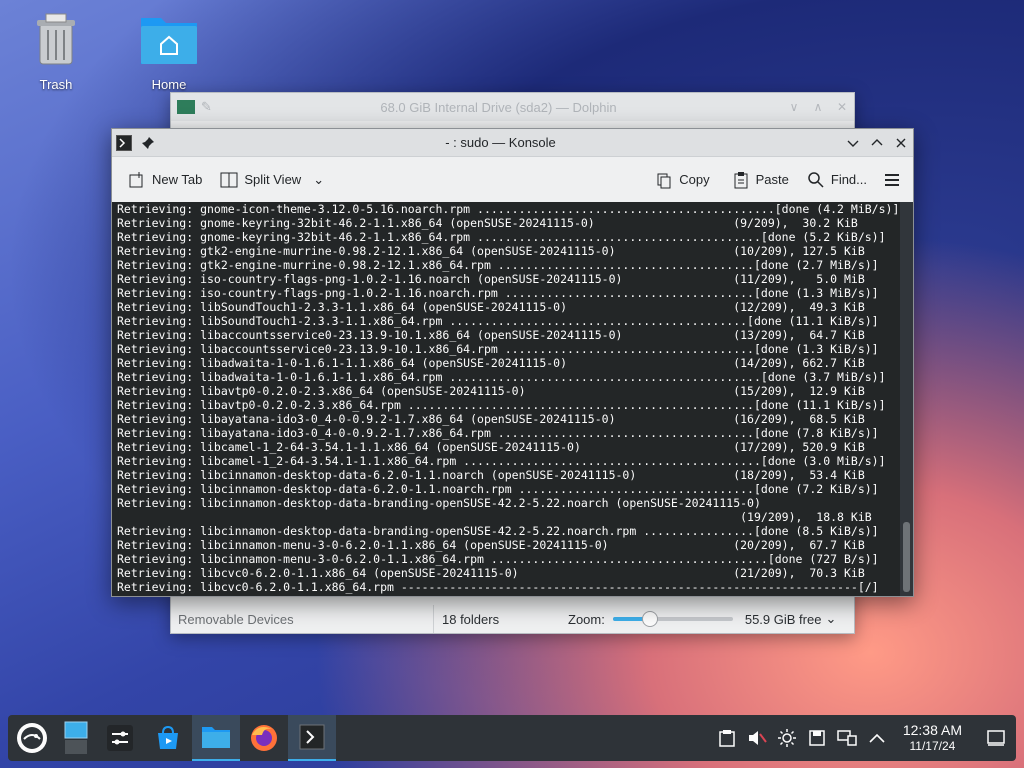 Image resolution: width=1024 pixels, height=768 pixels. I want to click on pin-icon: ✎, so click(208, 107).